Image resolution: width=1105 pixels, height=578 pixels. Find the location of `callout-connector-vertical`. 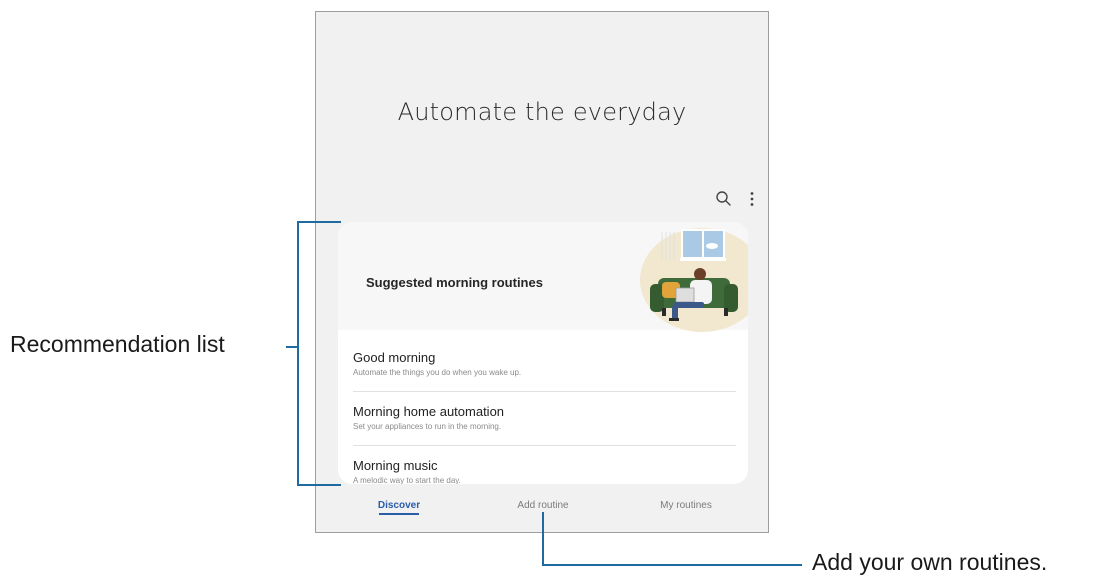

callout-connector-vertical is located at coordinates (543, 539).